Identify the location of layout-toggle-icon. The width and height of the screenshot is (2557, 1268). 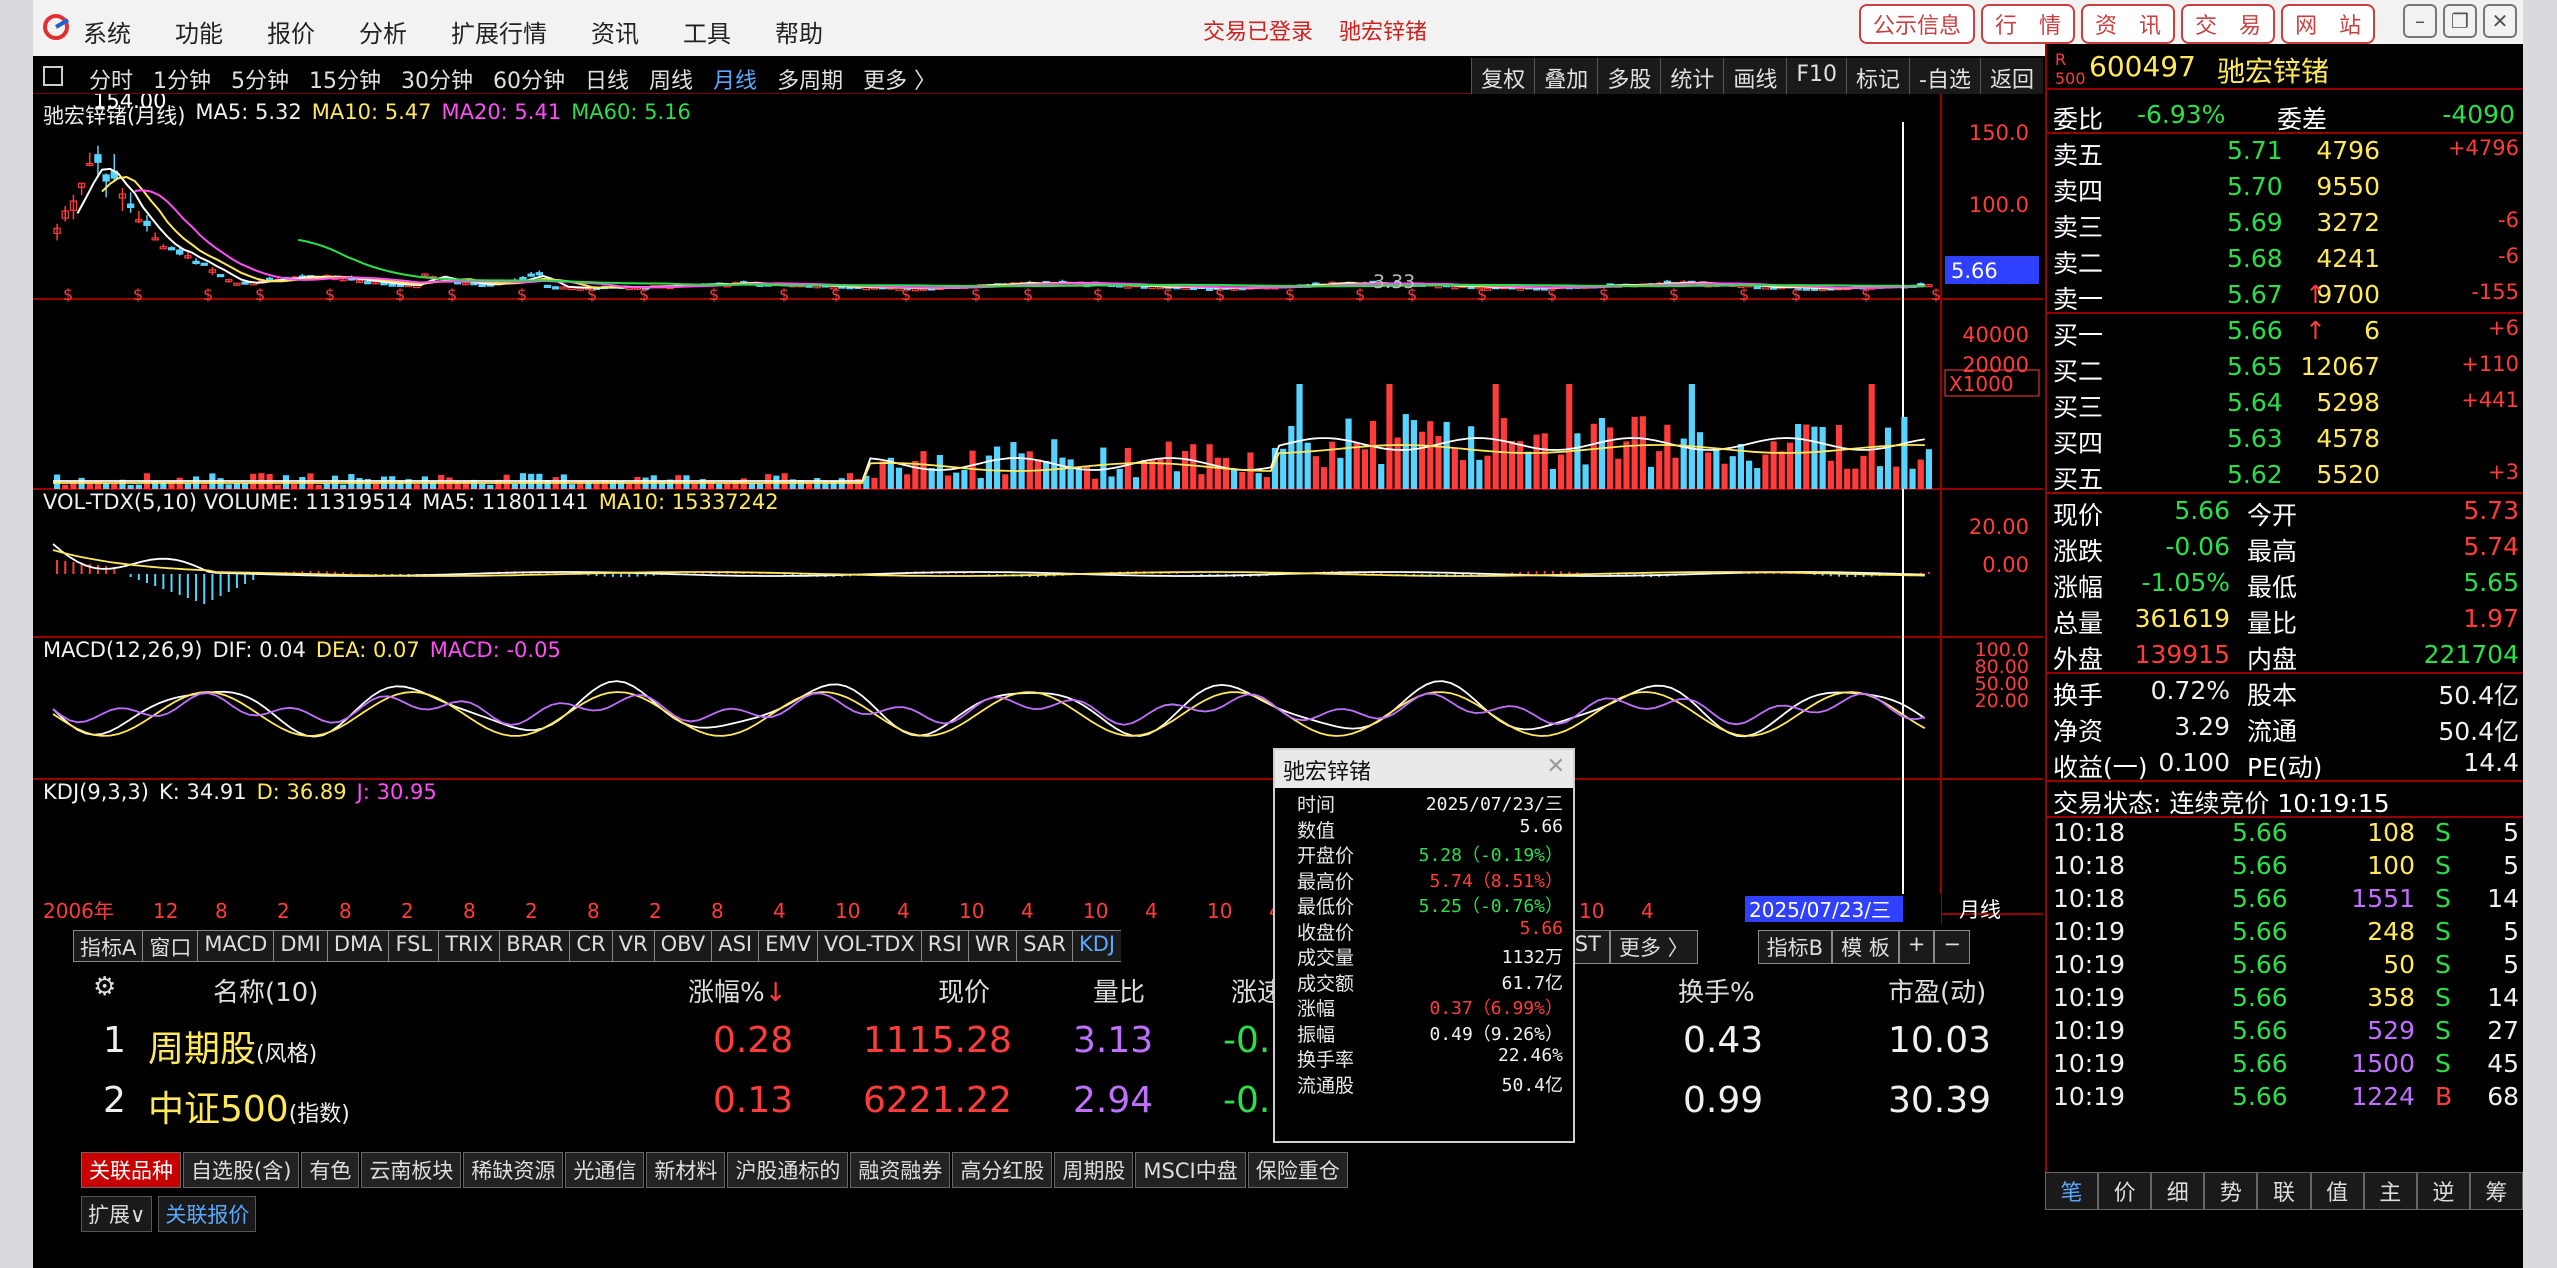
(53, 76).